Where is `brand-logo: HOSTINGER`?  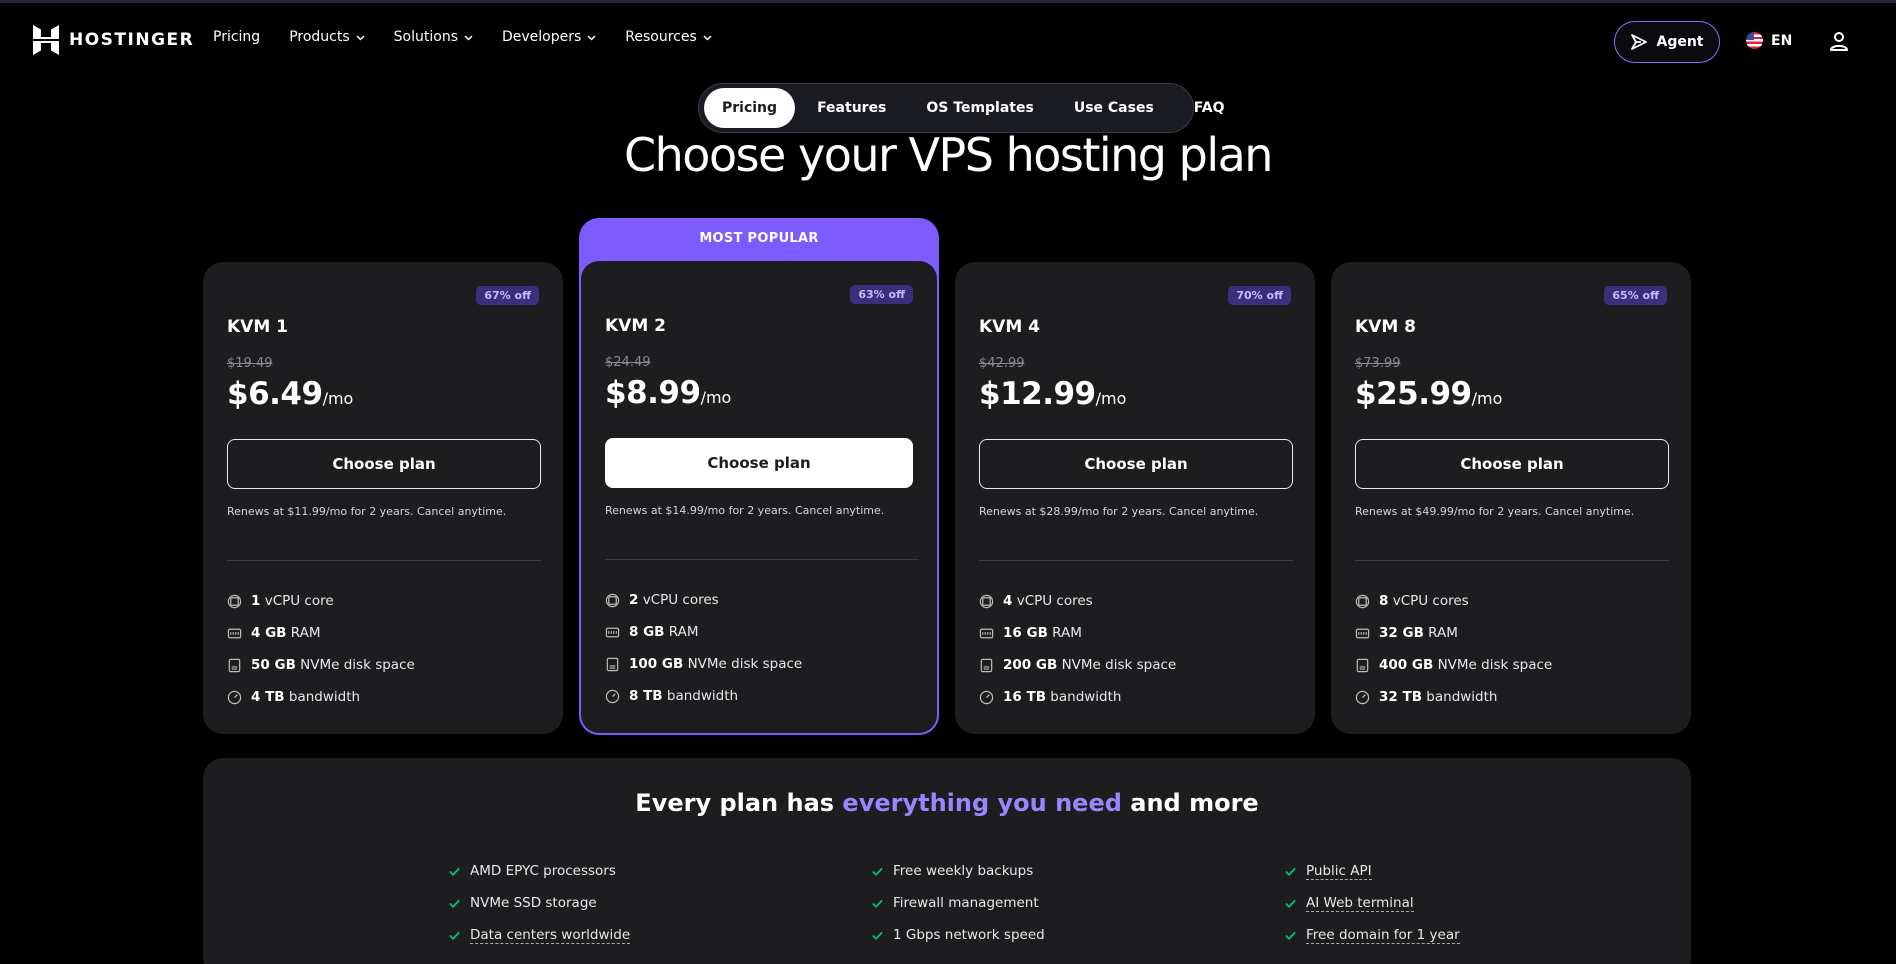 brand-logo: HOSTINGER is located at coordinates (113, 40).